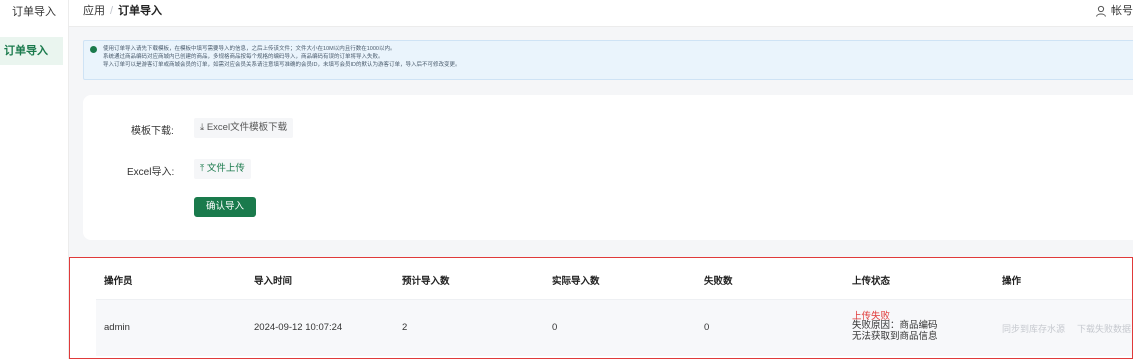 This screenshot has width=1133, height=359. Describe the element at coordinates (1012, 281) in the screenshot. I see `header-actions: 操作` at that location.